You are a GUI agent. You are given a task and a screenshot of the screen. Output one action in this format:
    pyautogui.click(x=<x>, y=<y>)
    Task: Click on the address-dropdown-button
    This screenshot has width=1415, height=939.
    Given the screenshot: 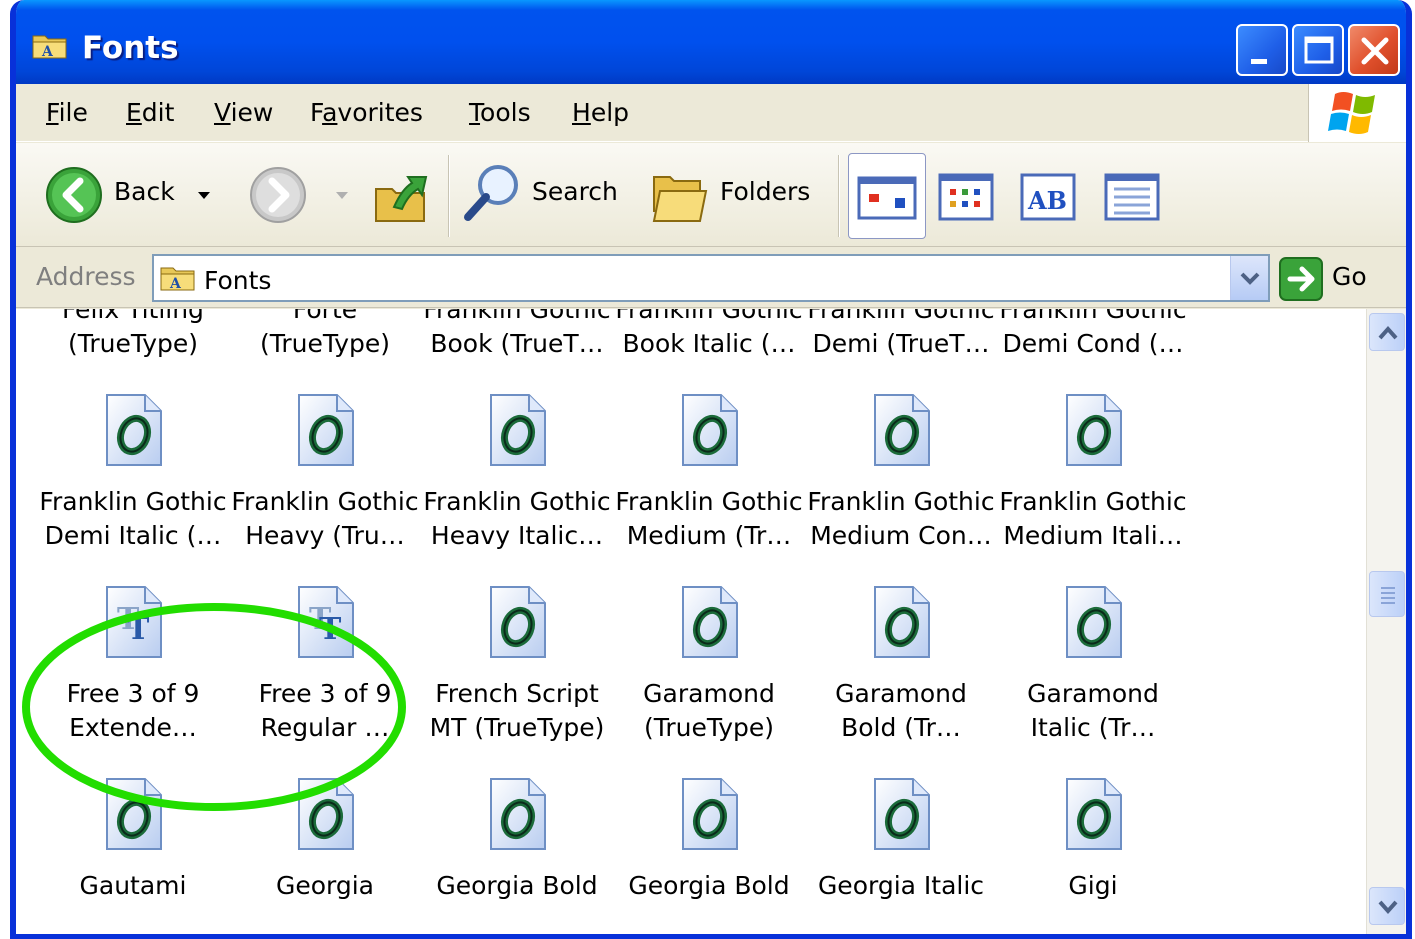 What is the action you would take?
    pyautogui.click(x=1249, y=278)
    